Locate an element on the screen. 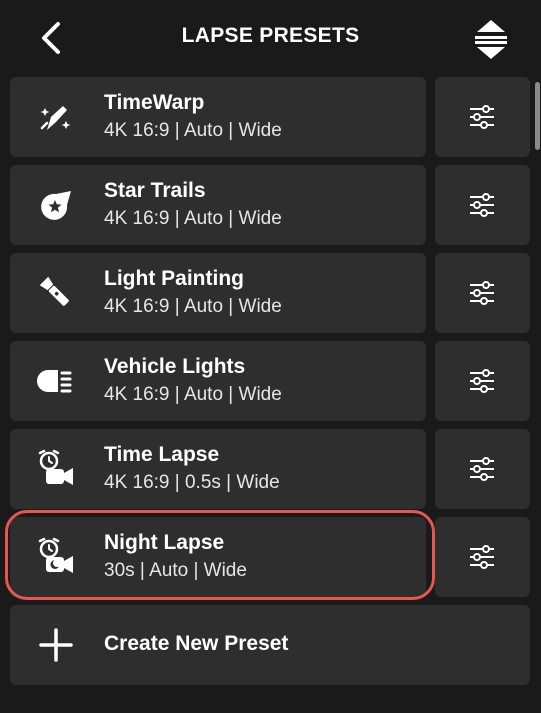 The width and height of the screenshot is (541, 713). header: LAPSE PRESETS is located at coordinates (270, 38).